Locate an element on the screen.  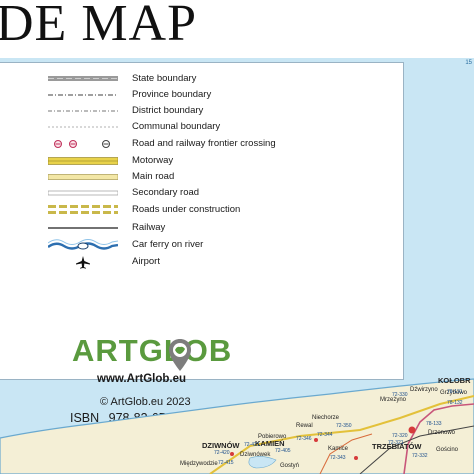
postcode-label: 72-330 is located at coordinates (400, 395).